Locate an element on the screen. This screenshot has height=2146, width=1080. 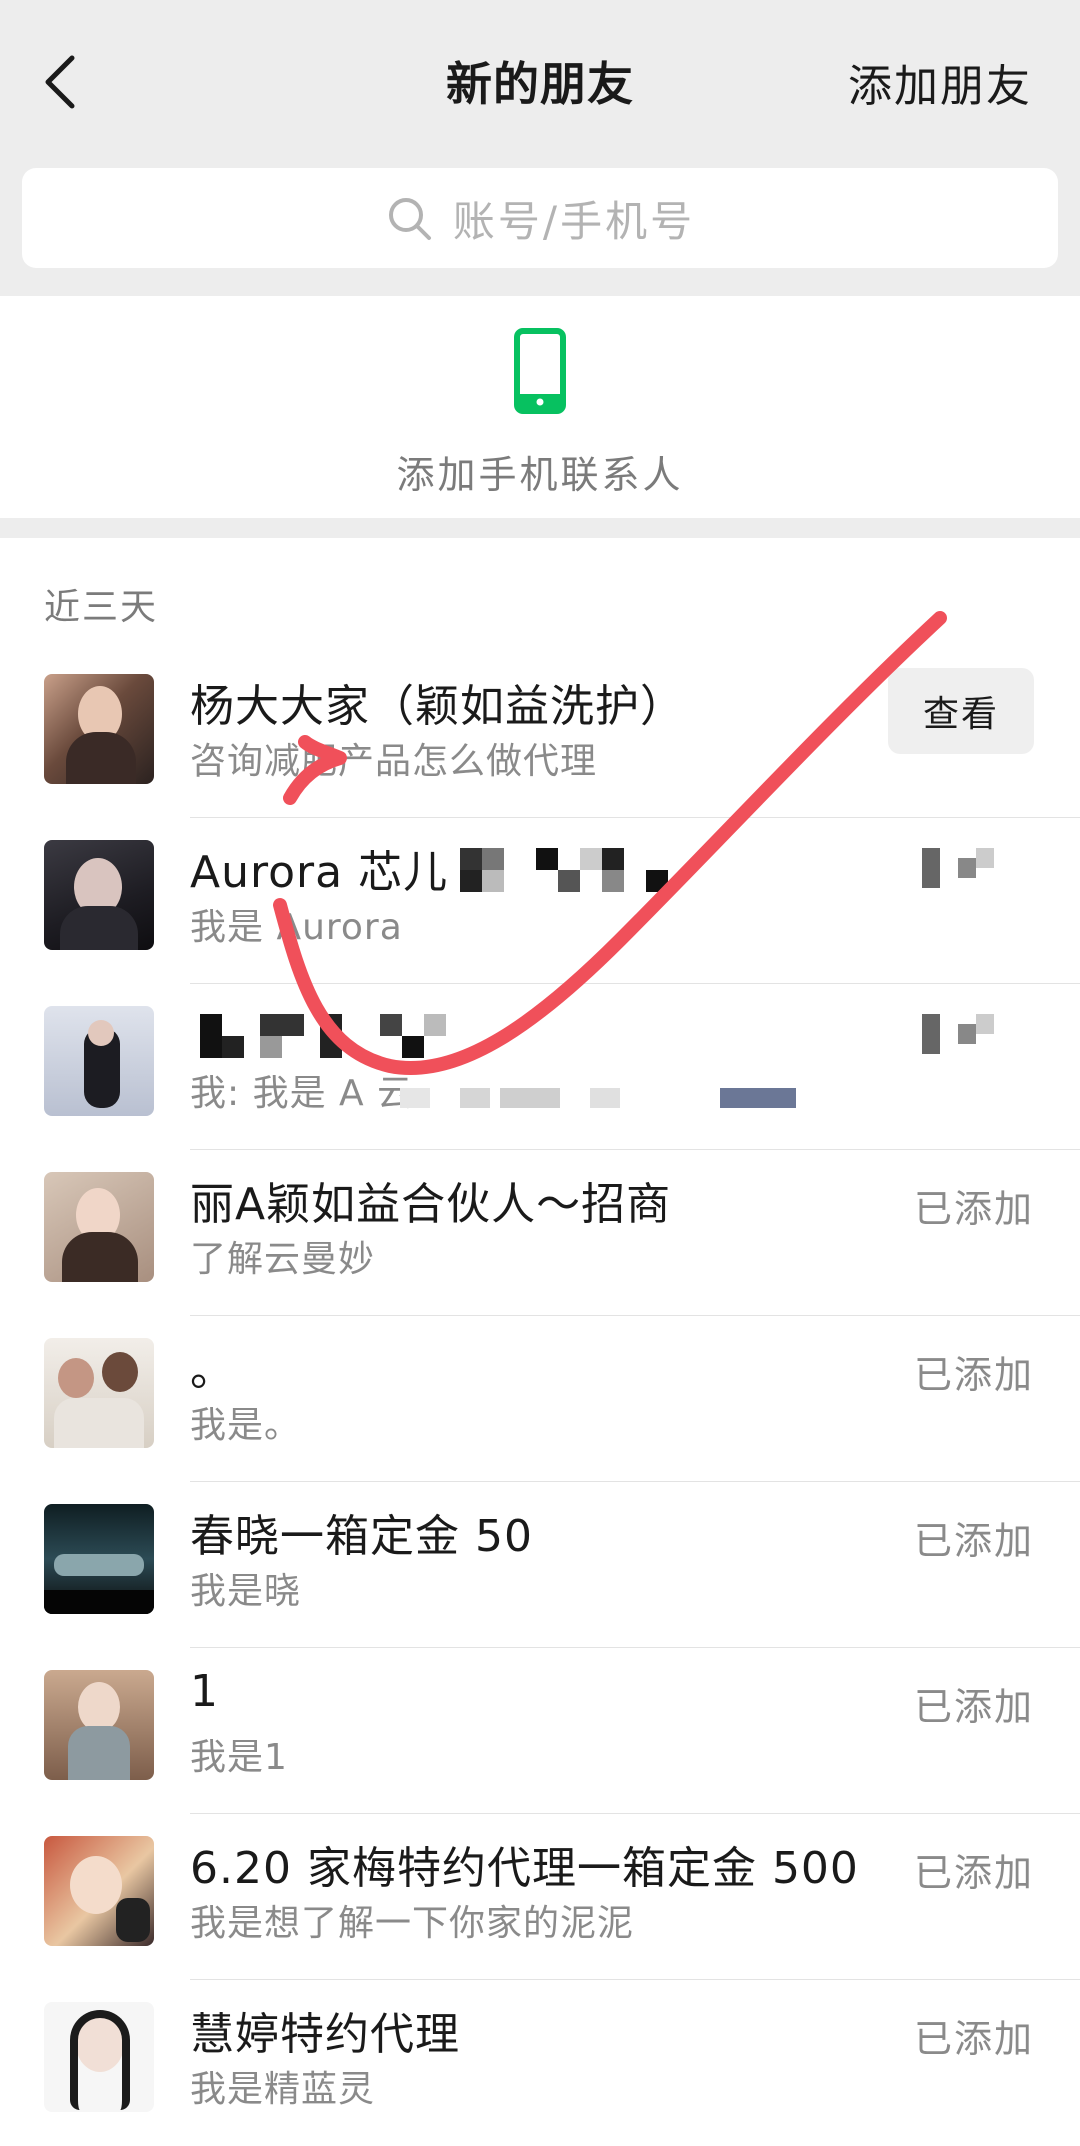
friend-name: 。 is located at coordinates (212, 1370).